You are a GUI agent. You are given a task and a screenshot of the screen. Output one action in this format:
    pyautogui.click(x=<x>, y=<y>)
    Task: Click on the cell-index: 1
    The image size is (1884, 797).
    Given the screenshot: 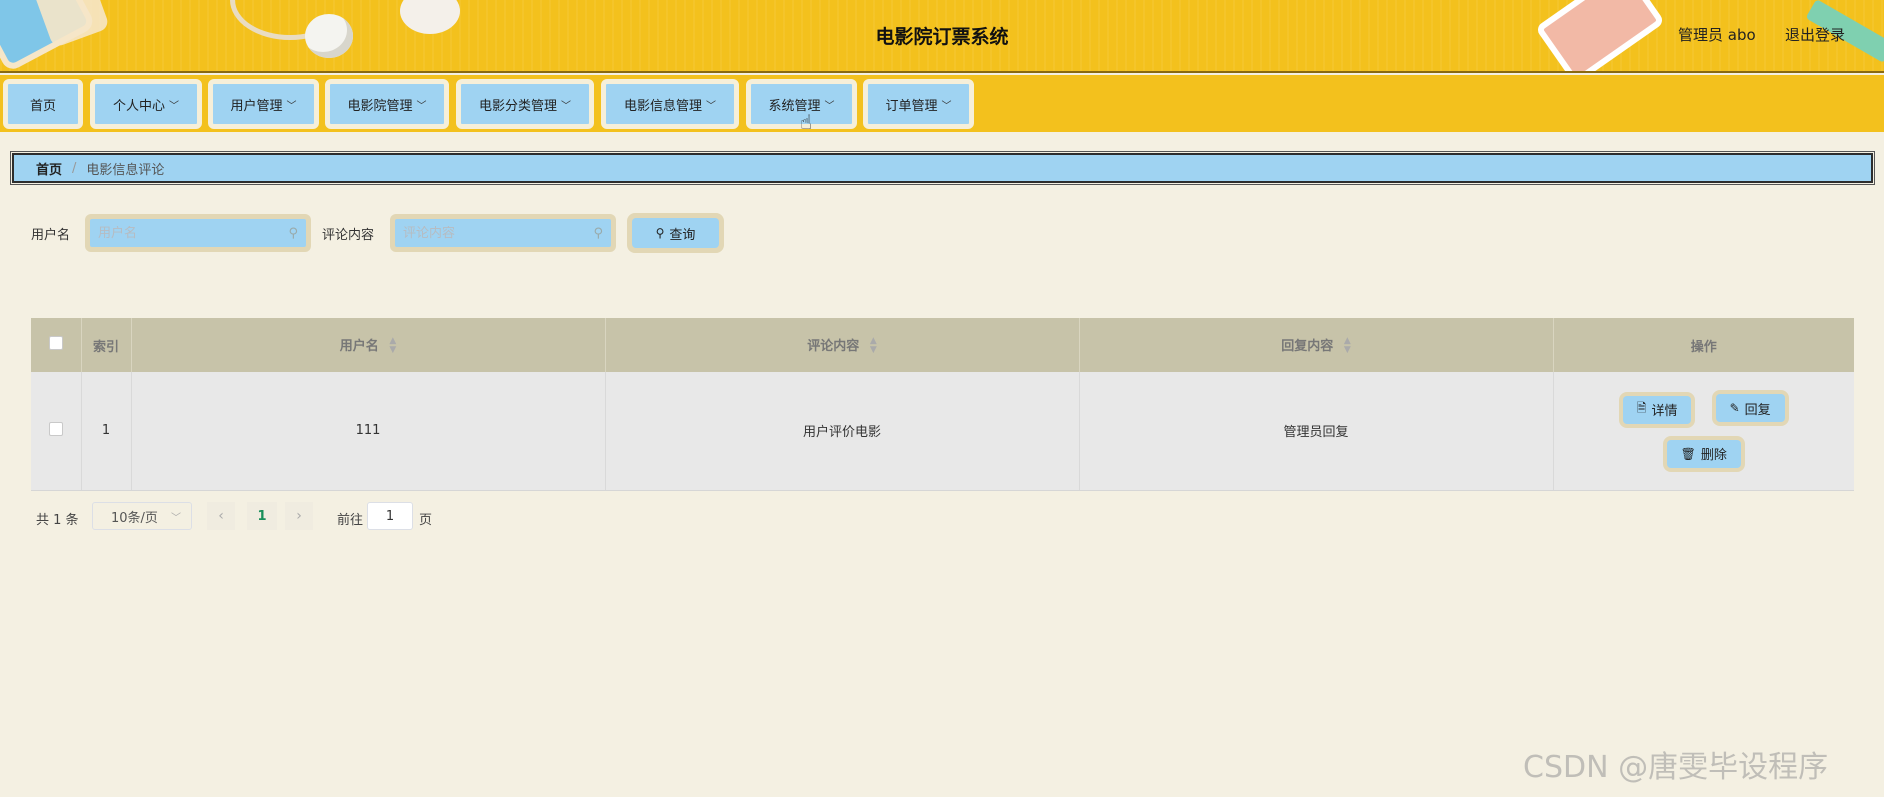 What is the action you would take?
    pyautogui.click(x=106, y=431)
    